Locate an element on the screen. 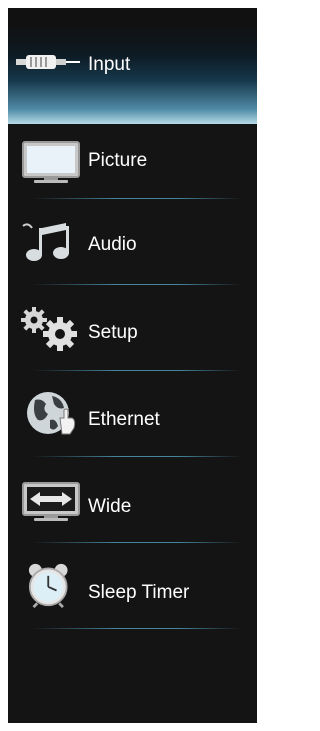 The height and width of the screenshot is (731, 320). menu-item-setup: Setup is located at coordinates (132, 335).